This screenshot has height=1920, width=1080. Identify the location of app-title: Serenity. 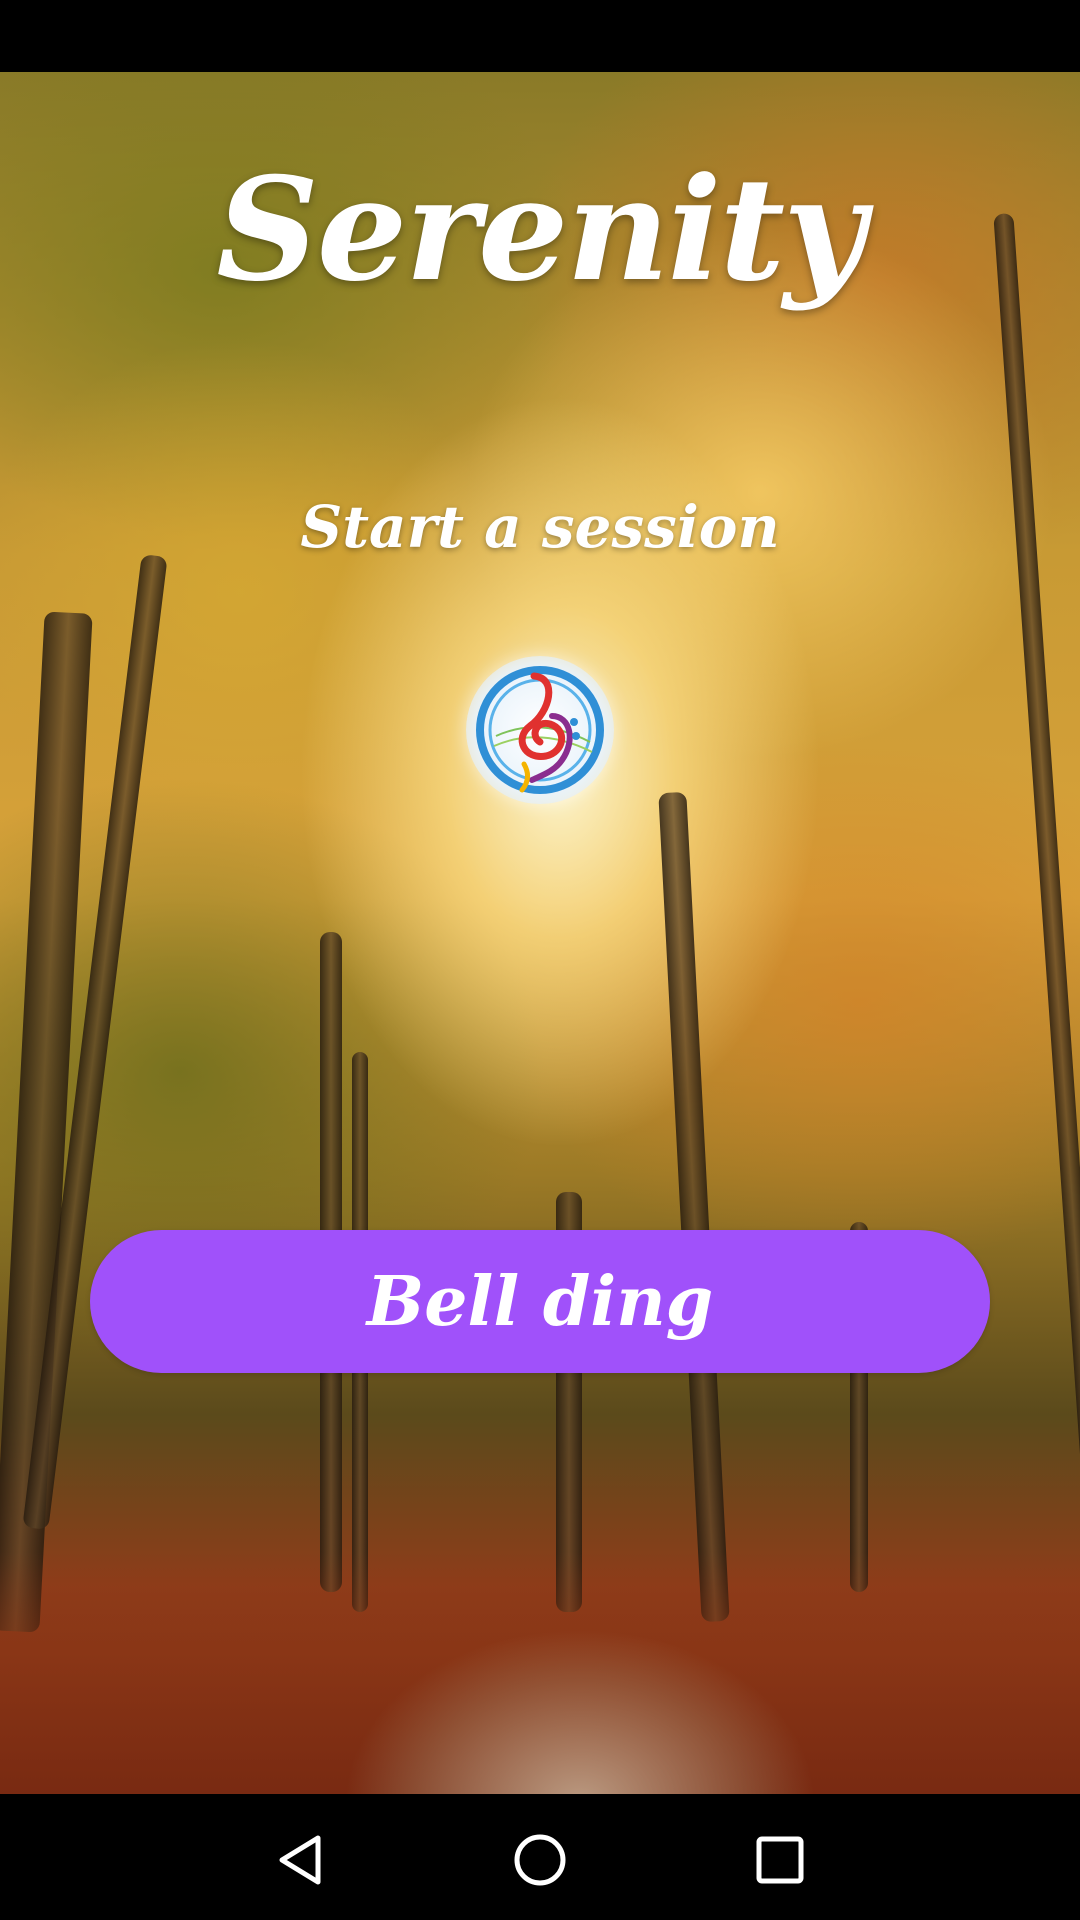
(540, 230).